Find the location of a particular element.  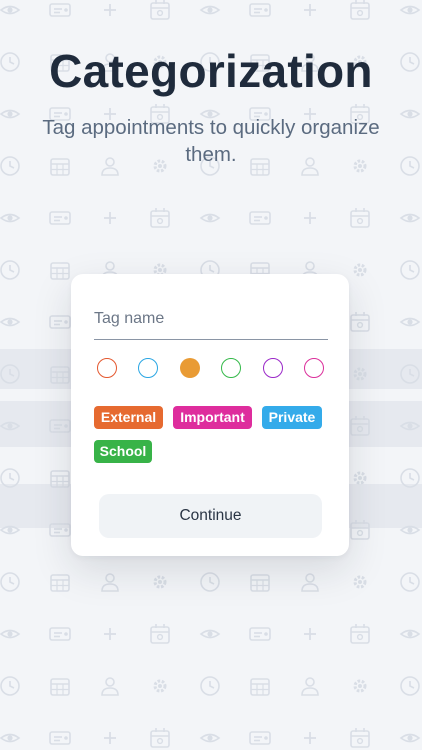

color-swatch-green is located at coordinates (231, 368).